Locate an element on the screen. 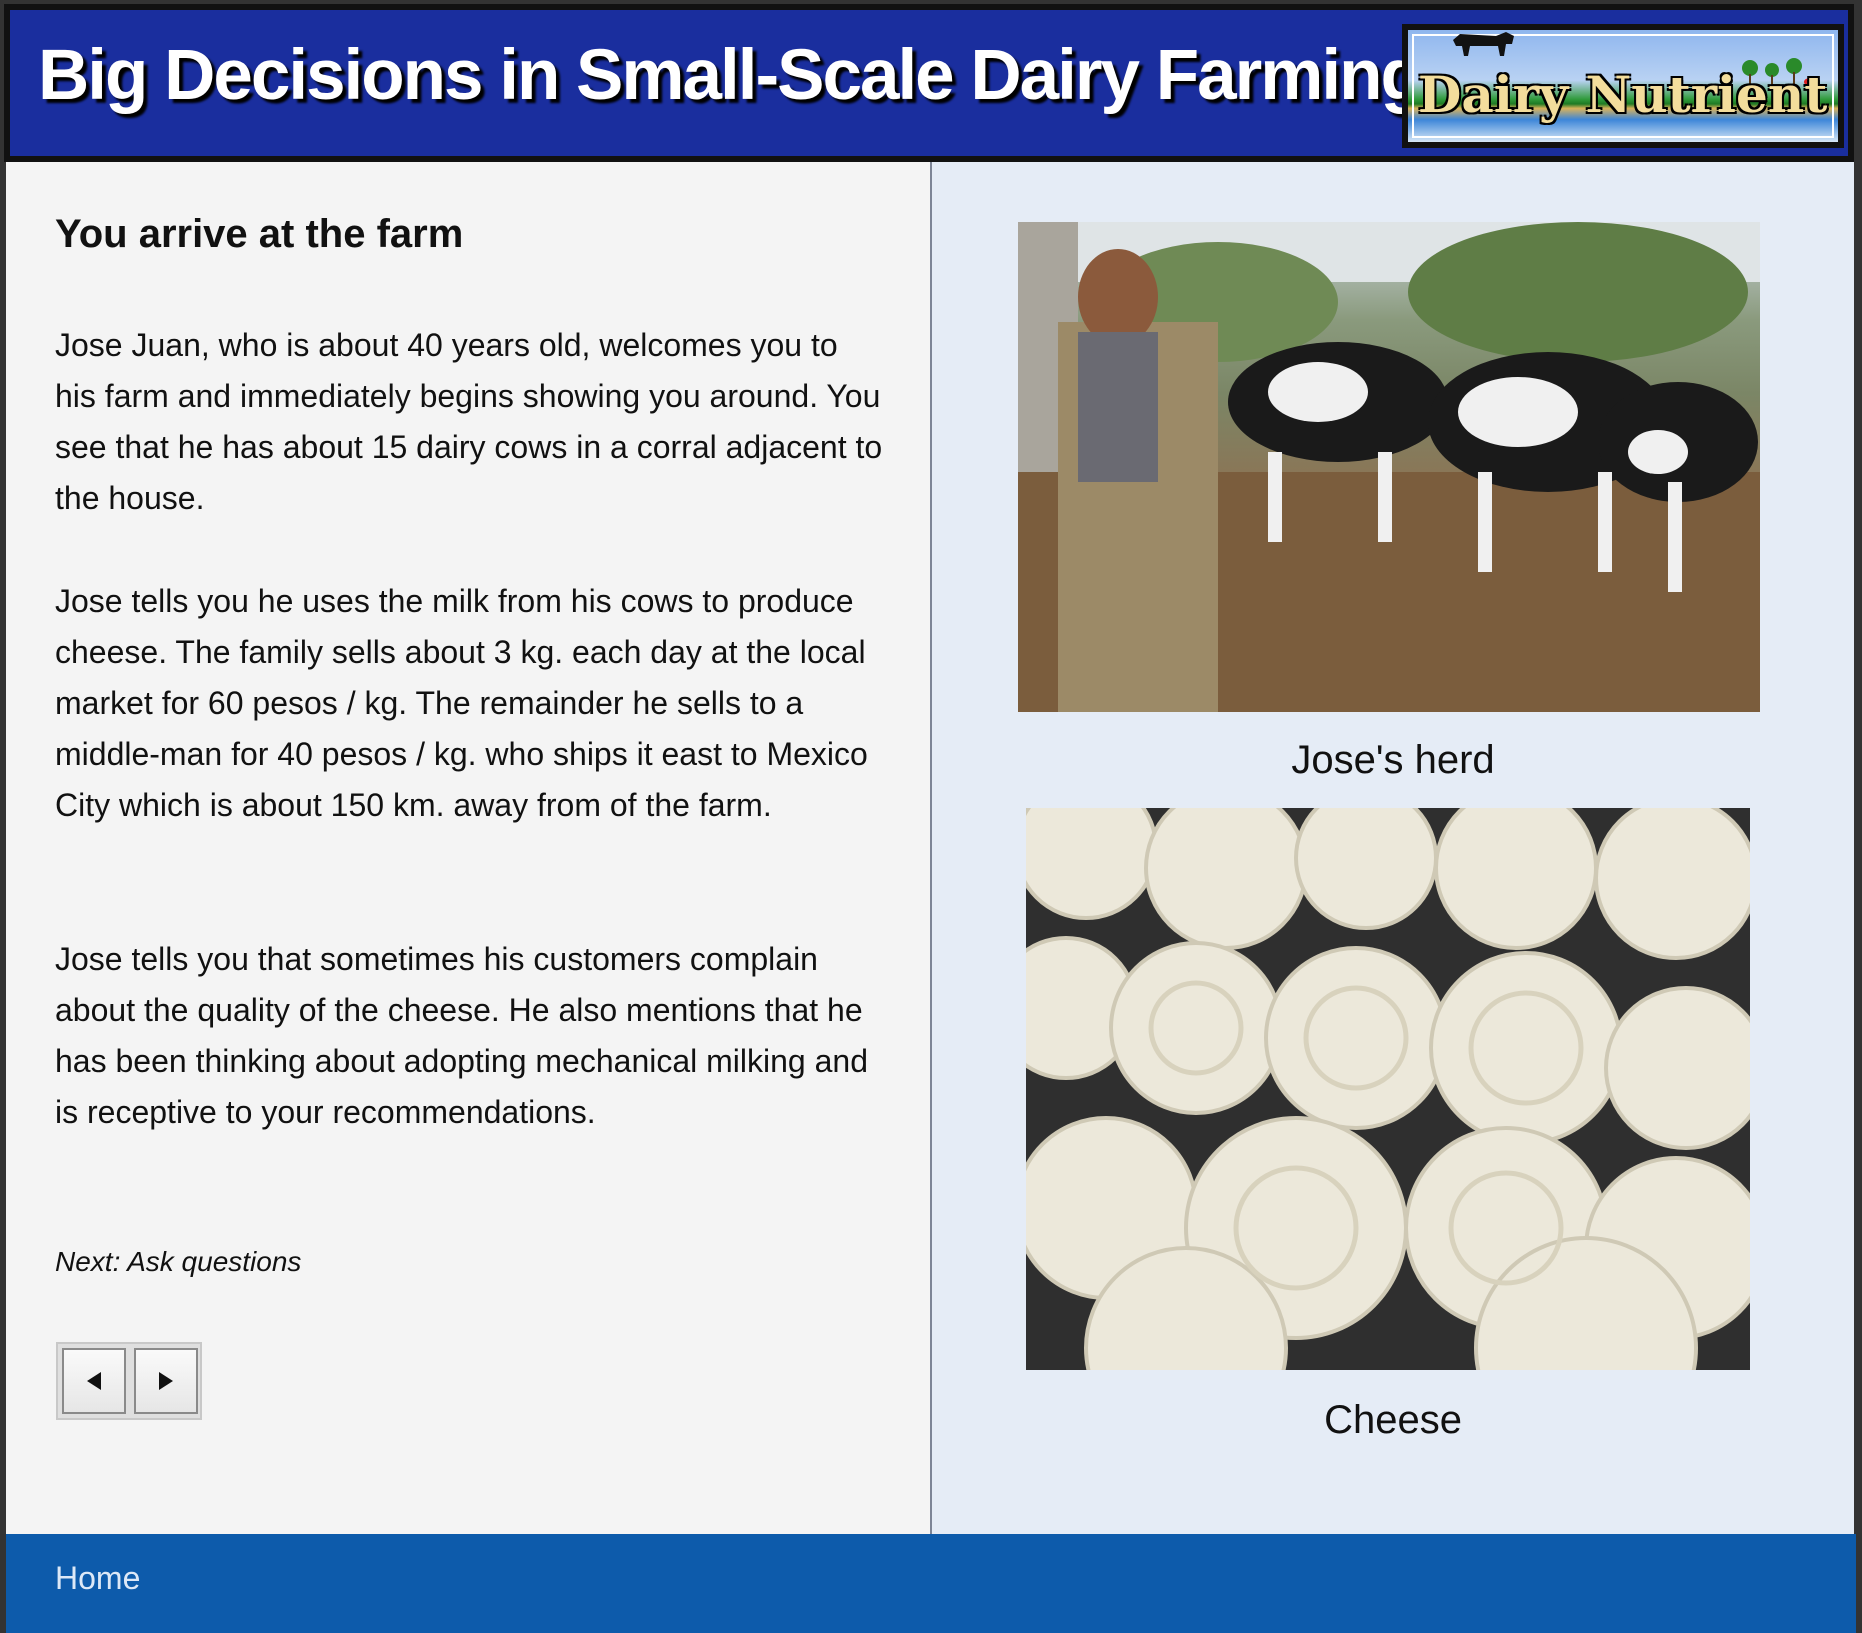  cheese-photo is located at coordinates (1388, 1089).